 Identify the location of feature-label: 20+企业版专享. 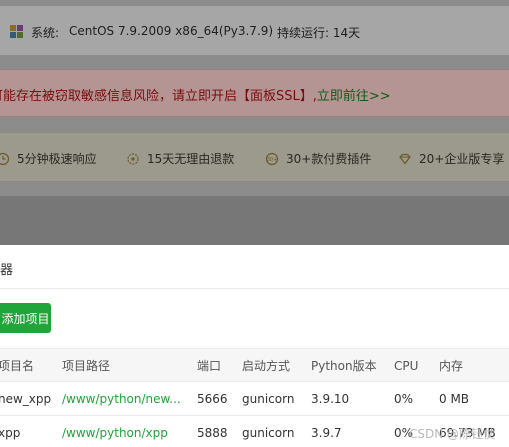
(462, 159).